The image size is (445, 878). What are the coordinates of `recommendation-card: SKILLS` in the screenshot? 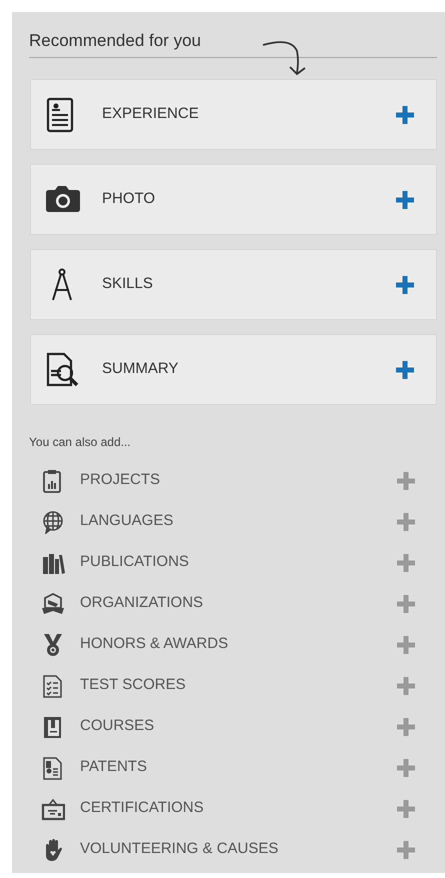 It's located at (233, 284).